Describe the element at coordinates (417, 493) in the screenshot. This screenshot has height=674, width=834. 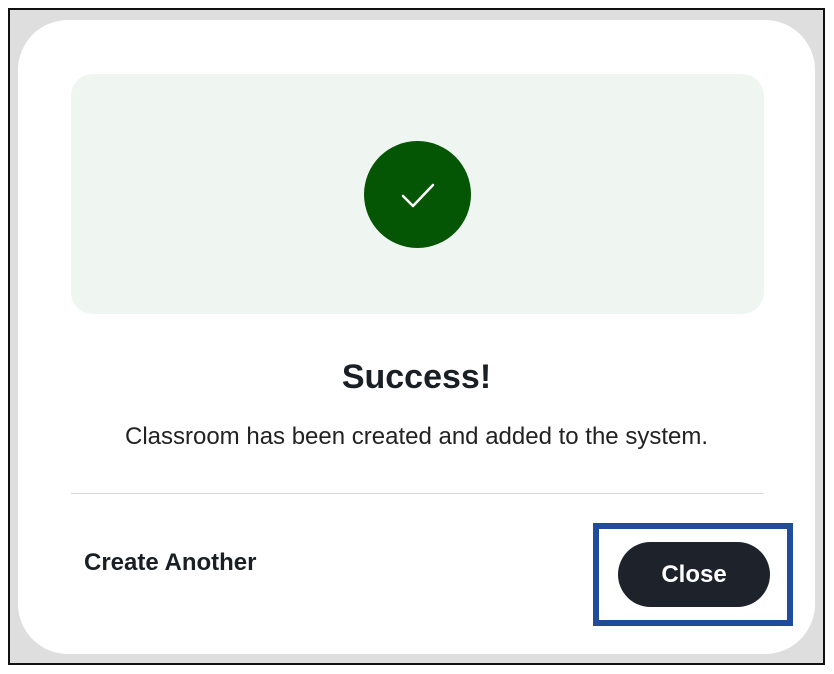
I see `divider` at that location.